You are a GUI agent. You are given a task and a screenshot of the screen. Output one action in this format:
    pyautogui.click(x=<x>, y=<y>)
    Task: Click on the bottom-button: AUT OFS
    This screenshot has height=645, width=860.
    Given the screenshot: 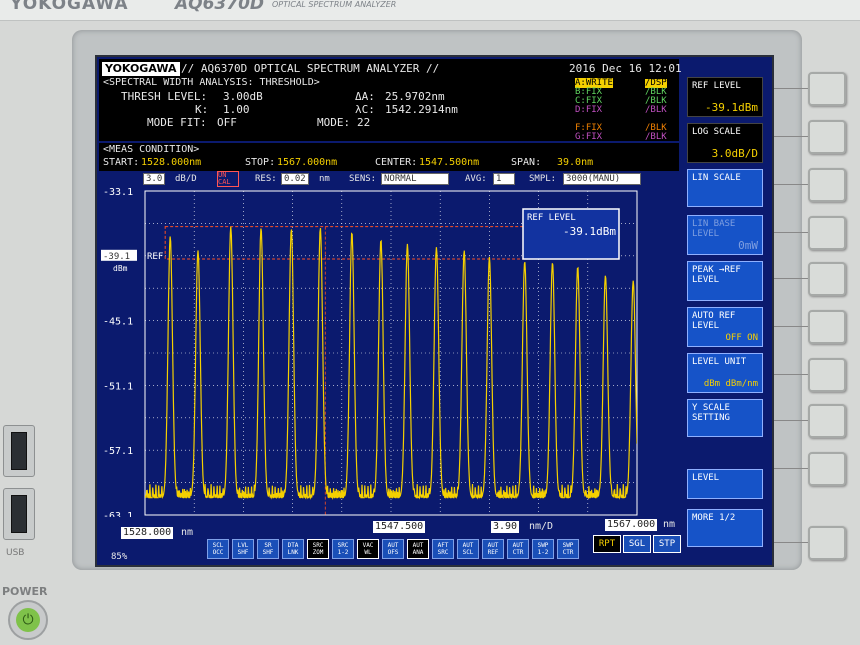 What is the action you would take?
    pyautogui.click(x=393, y=549)
    